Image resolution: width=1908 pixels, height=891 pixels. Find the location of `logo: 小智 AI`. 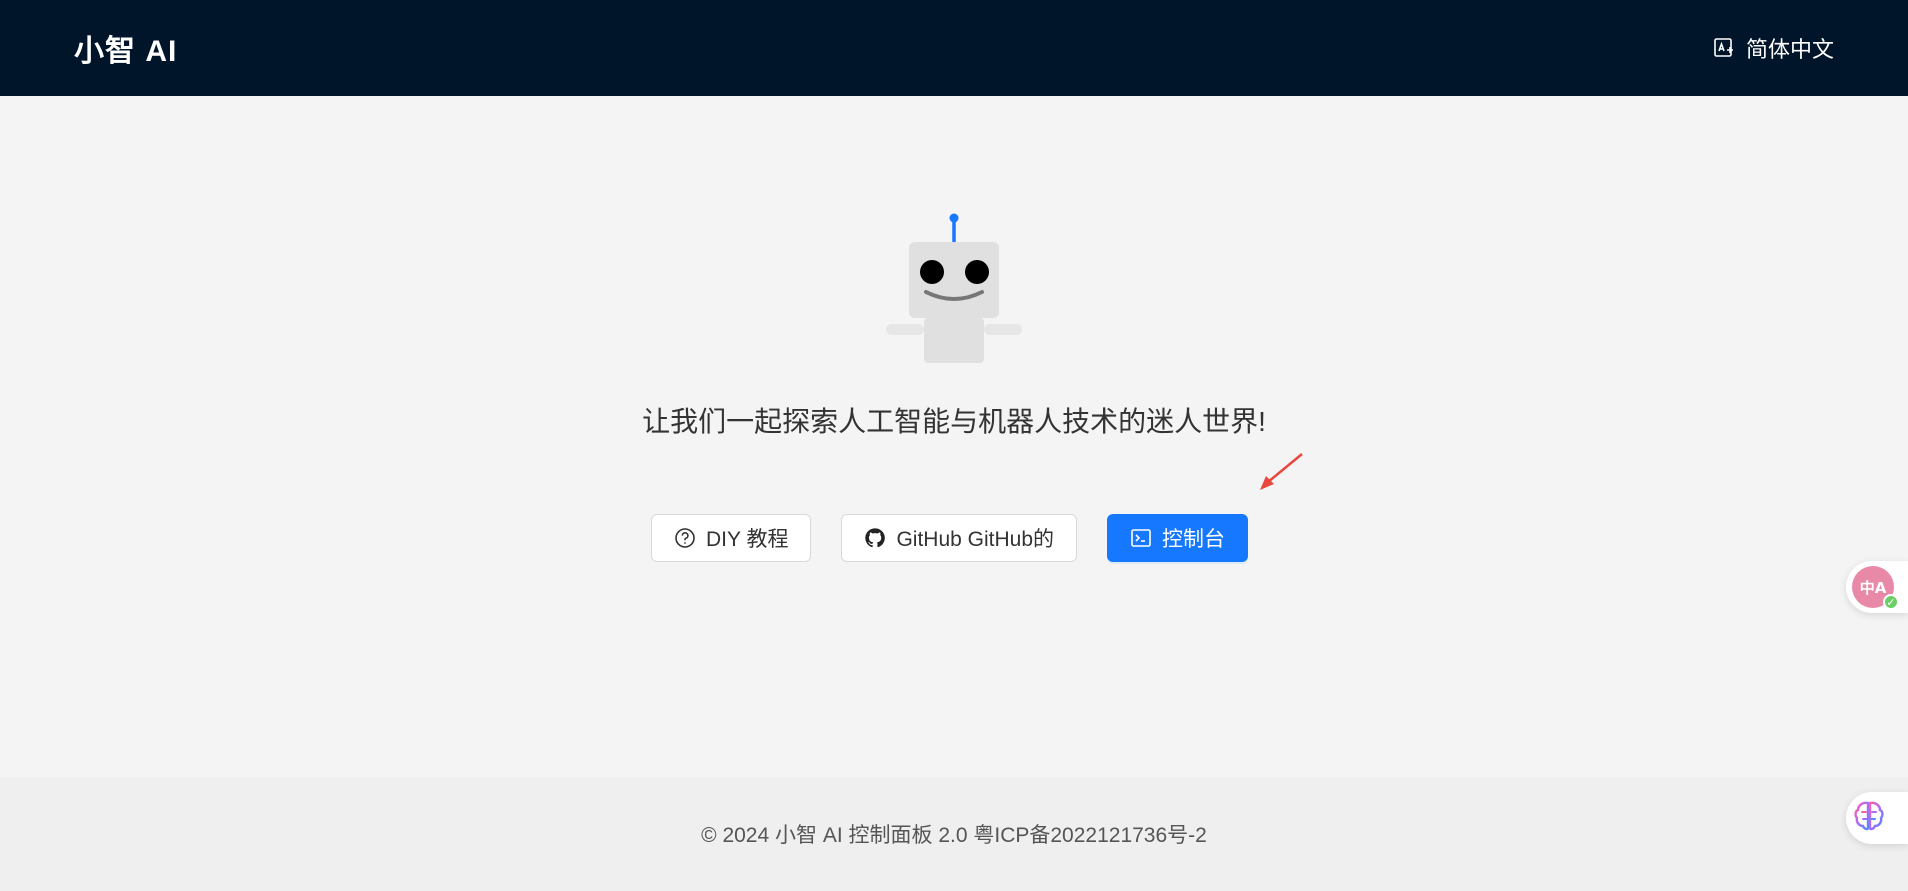

logo: 小智 AI is located at coordinates (125, 48).